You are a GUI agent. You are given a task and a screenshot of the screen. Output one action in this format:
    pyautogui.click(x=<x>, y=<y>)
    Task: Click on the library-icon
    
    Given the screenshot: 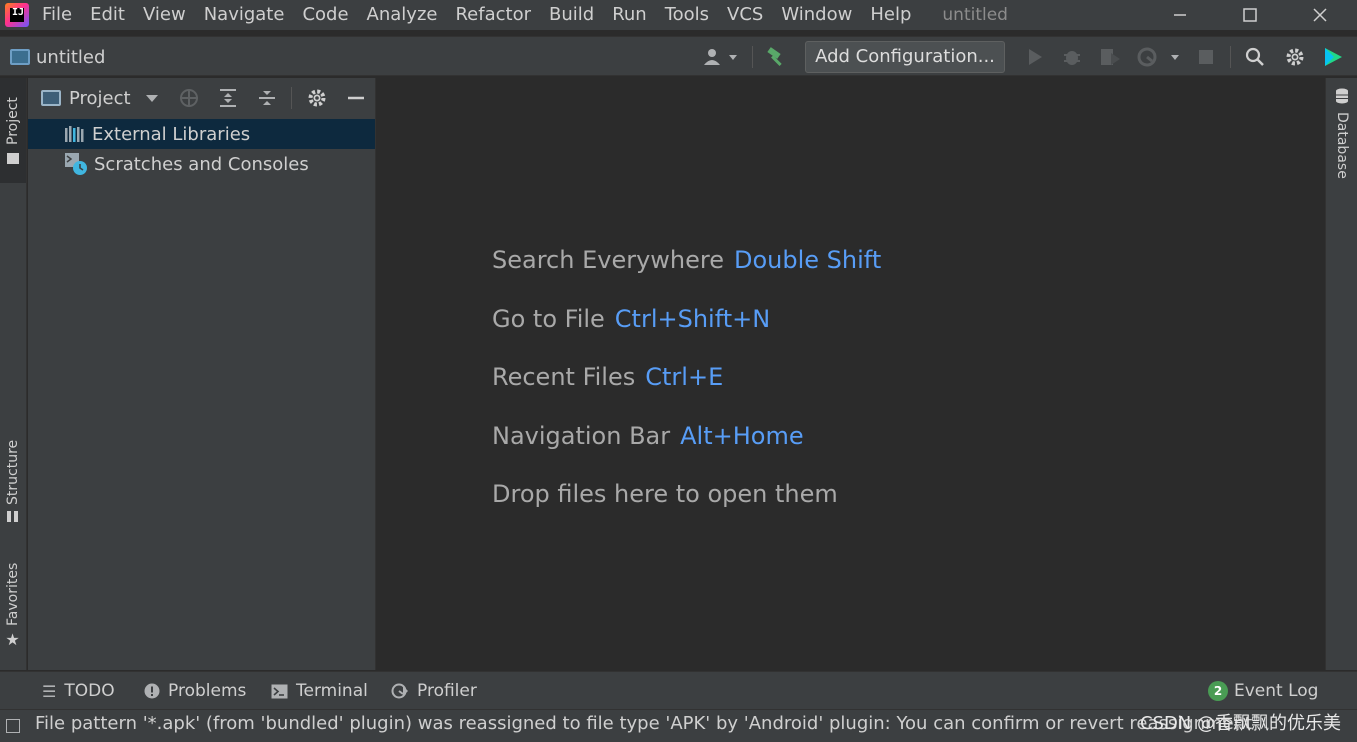 What is the action you would take?
    pyautogui.click(x=74, y=134)
    